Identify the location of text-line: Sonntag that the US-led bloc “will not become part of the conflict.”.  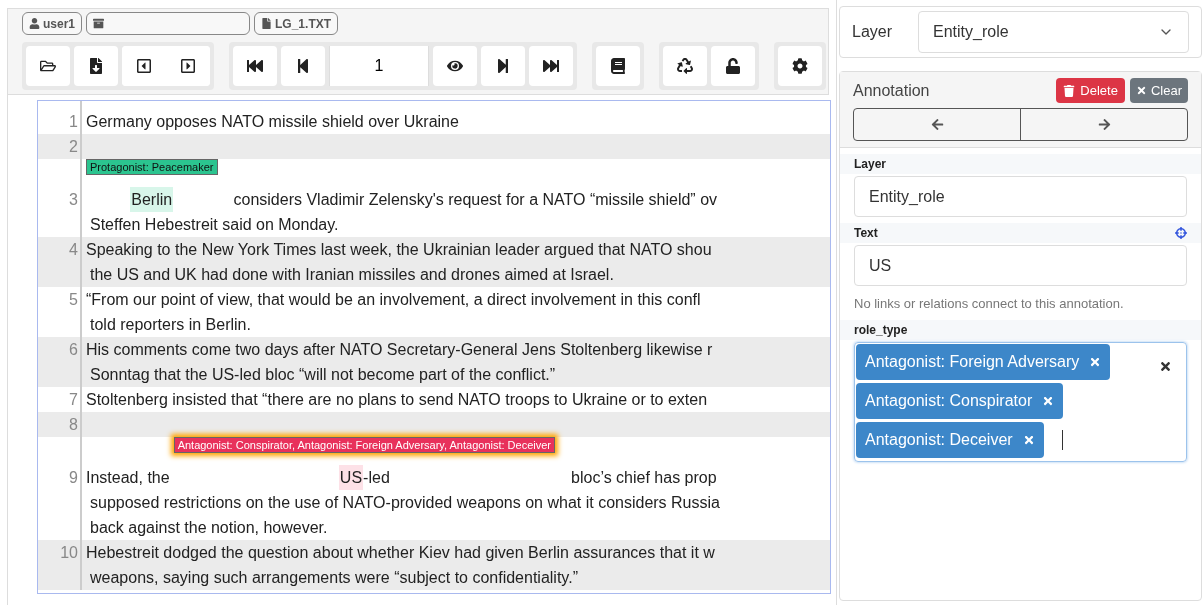
(323, 375).